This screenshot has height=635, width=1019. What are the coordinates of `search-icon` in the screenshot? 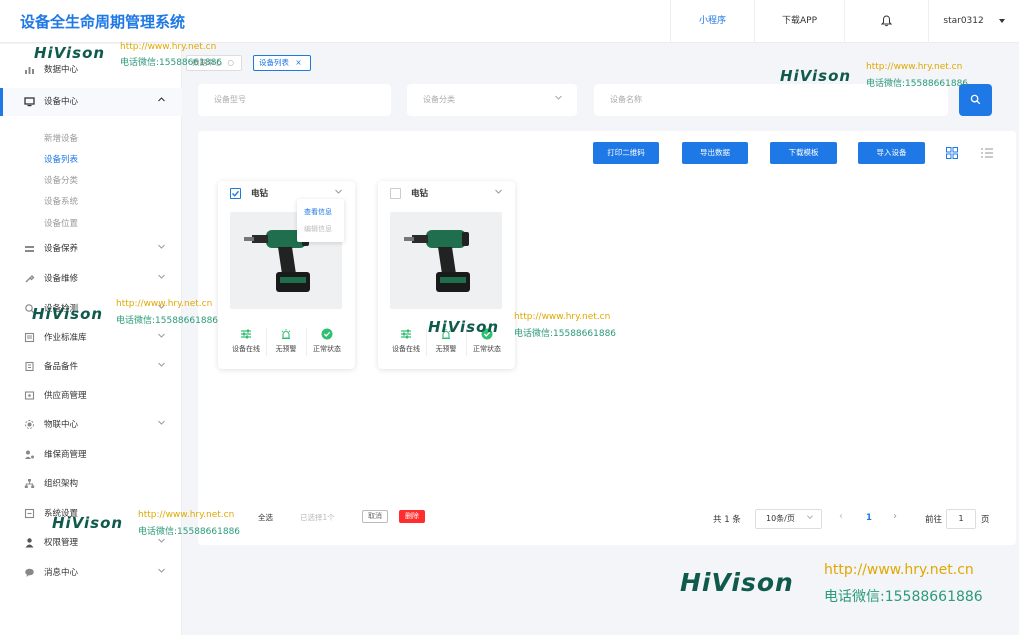 It's located at (975, 99).